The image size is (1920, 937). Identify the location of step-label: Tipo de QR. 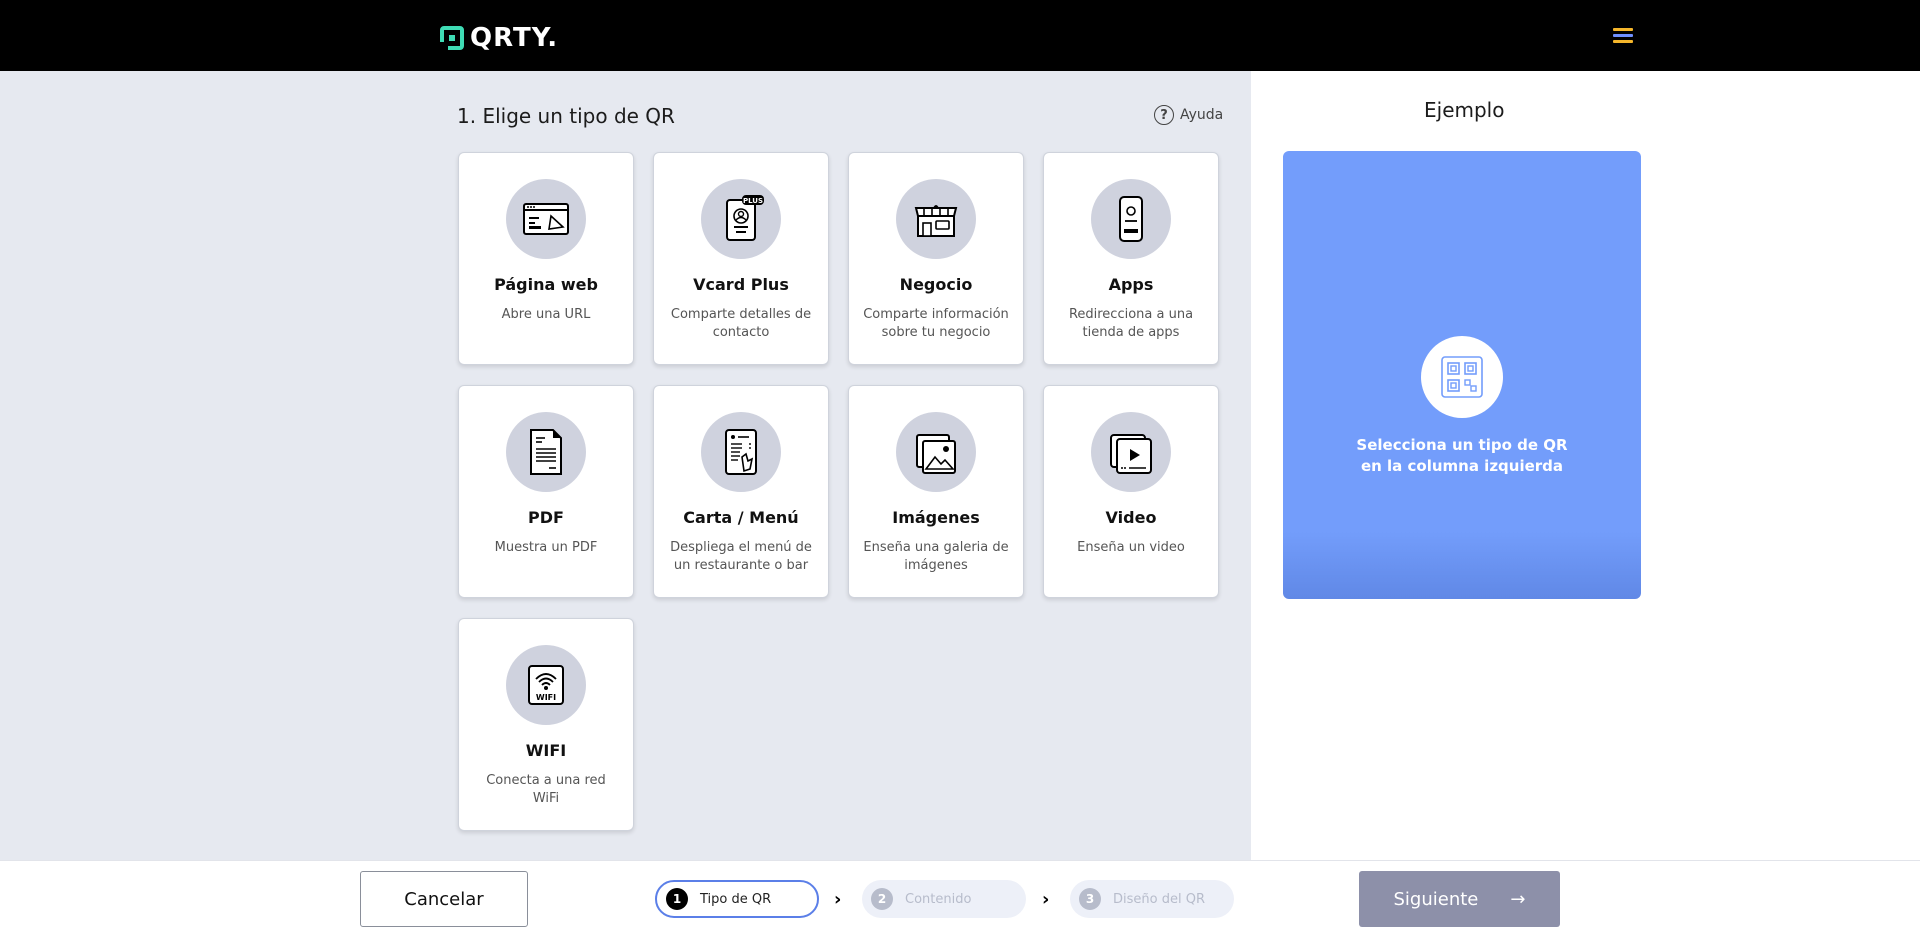
(736, 899).